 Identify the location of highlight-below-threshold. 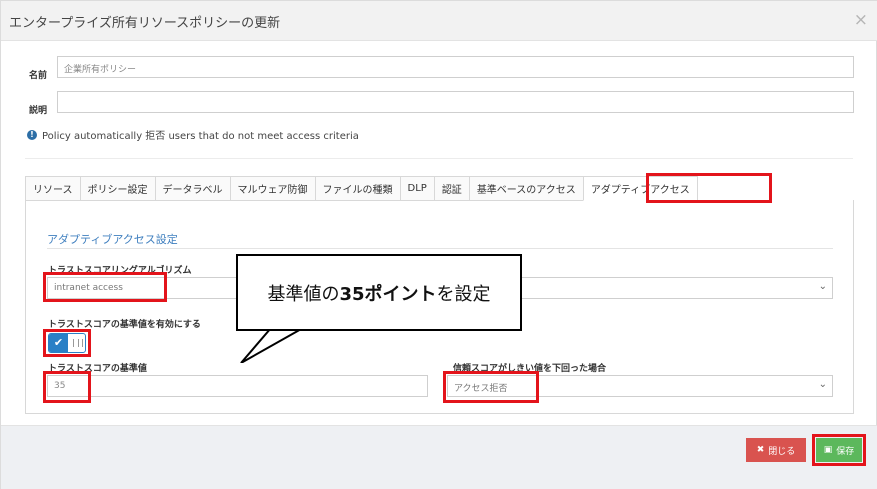
(491, 387).